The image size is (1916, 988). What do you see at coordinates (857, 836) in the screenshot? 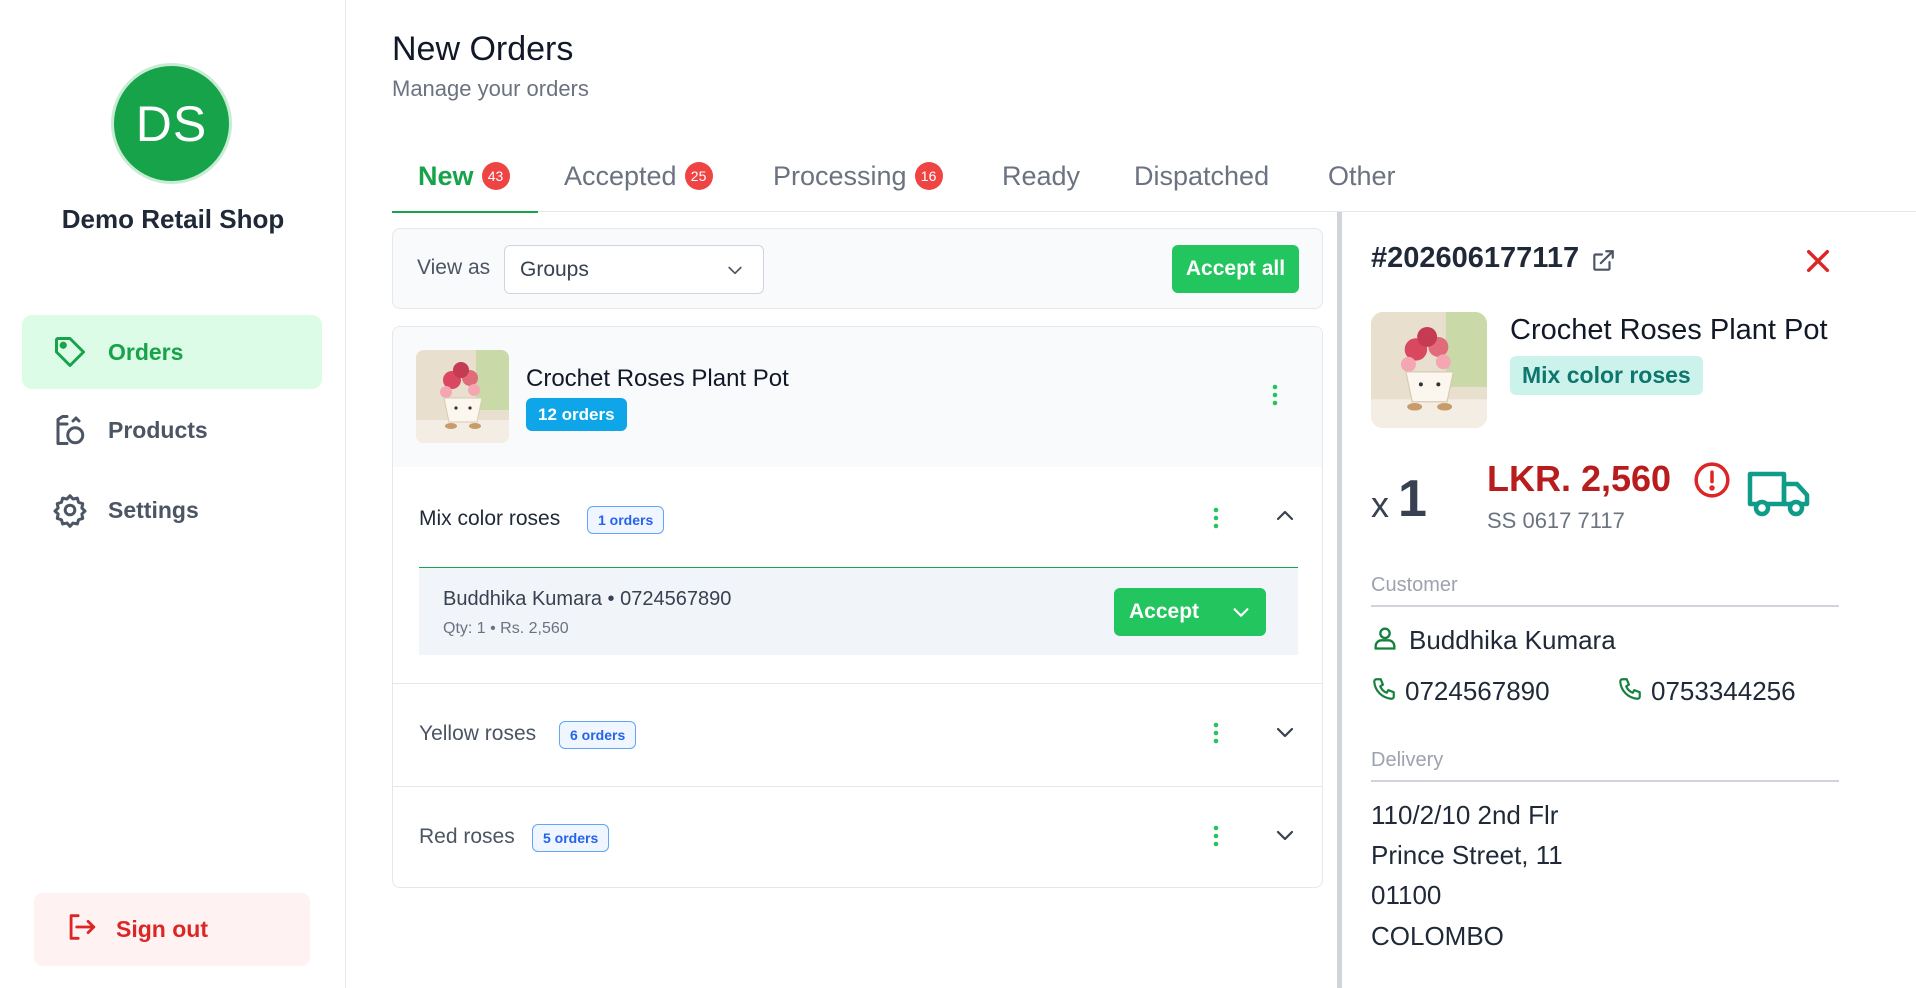
I see `variant-group-red-roses: Red roses 5 orders` at bounding box center [857, 836].